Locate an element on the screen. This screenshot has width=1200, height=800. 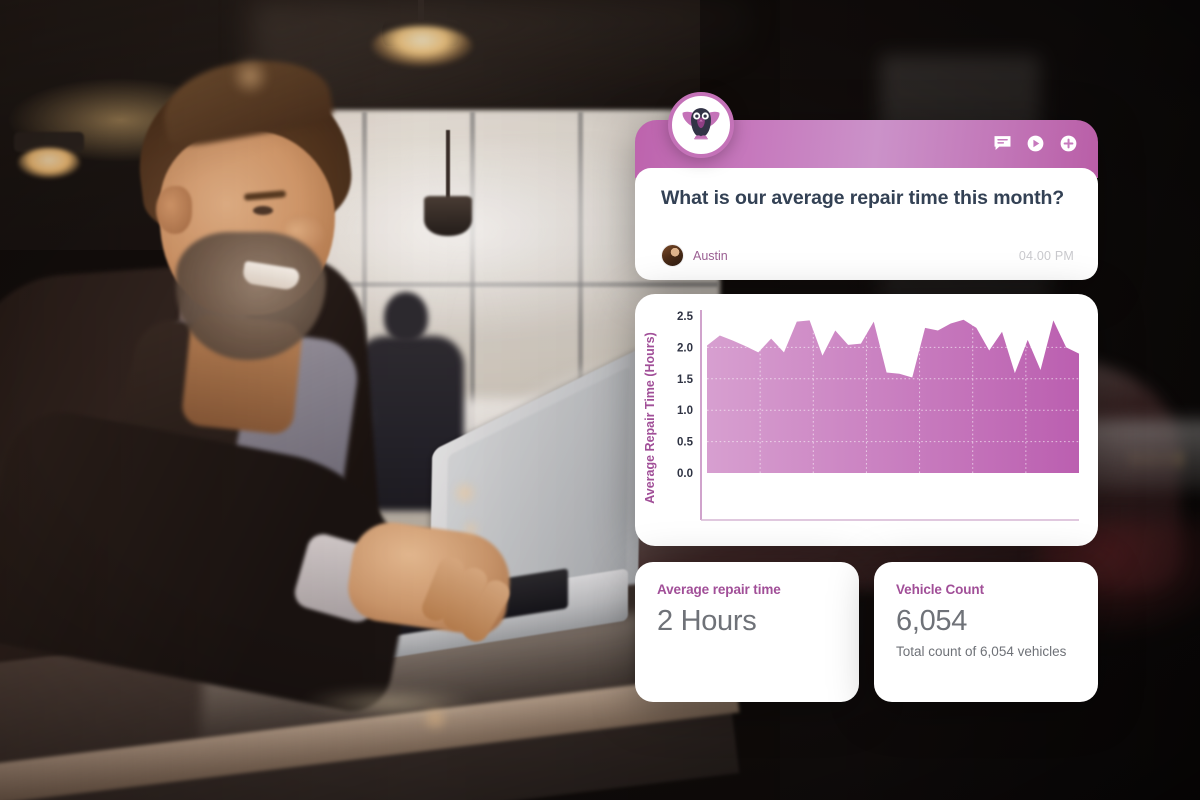
y-axis-title: Average Repair Time (Hours) is located at coordinates (650, 418).